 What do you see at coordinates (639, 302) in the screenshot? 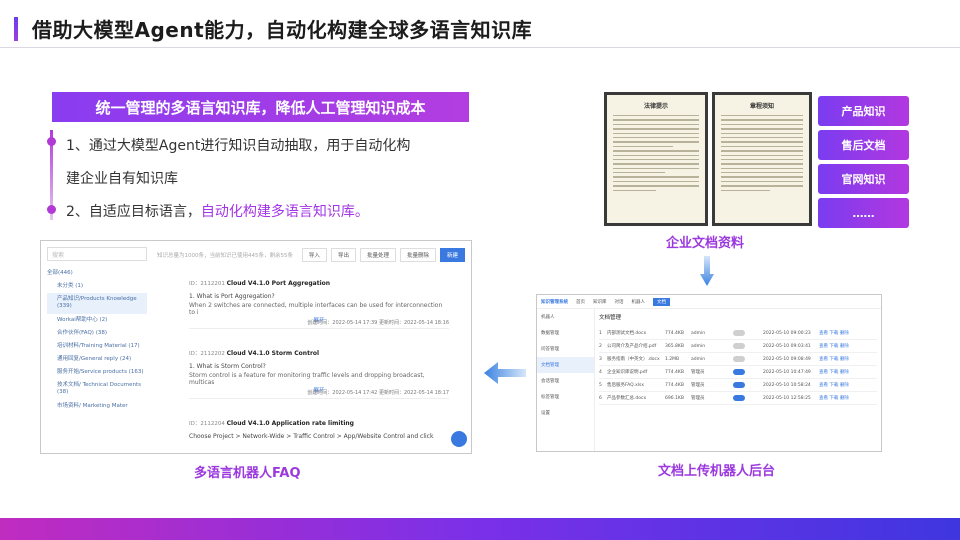
I see `nav-tab: 机器人` at bounding box center [639, 302].